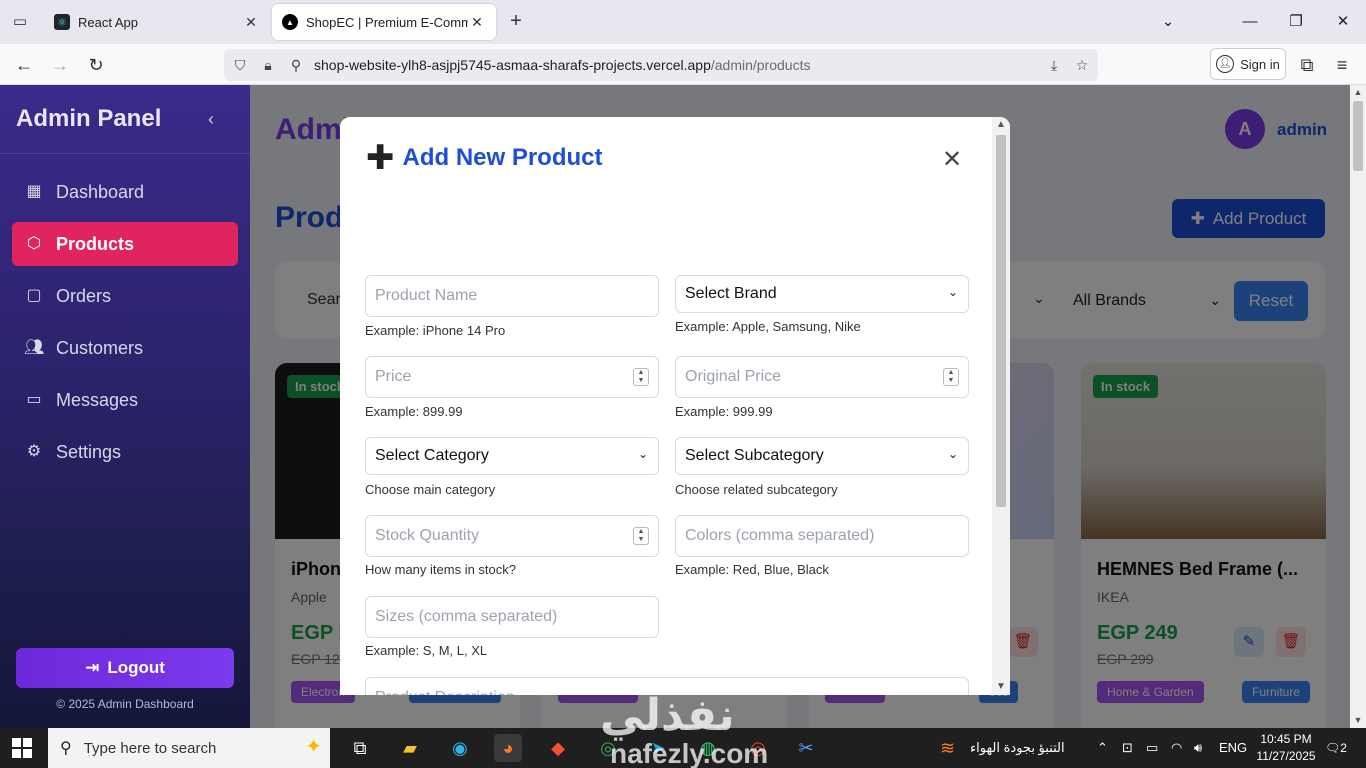 Image resolution: width=1366 pixels, height=768 pixels. Describe the element at coordinates (1248, 64) in the screenshot. I see `sign-in-button: 👤︎ Sign in` at that location.